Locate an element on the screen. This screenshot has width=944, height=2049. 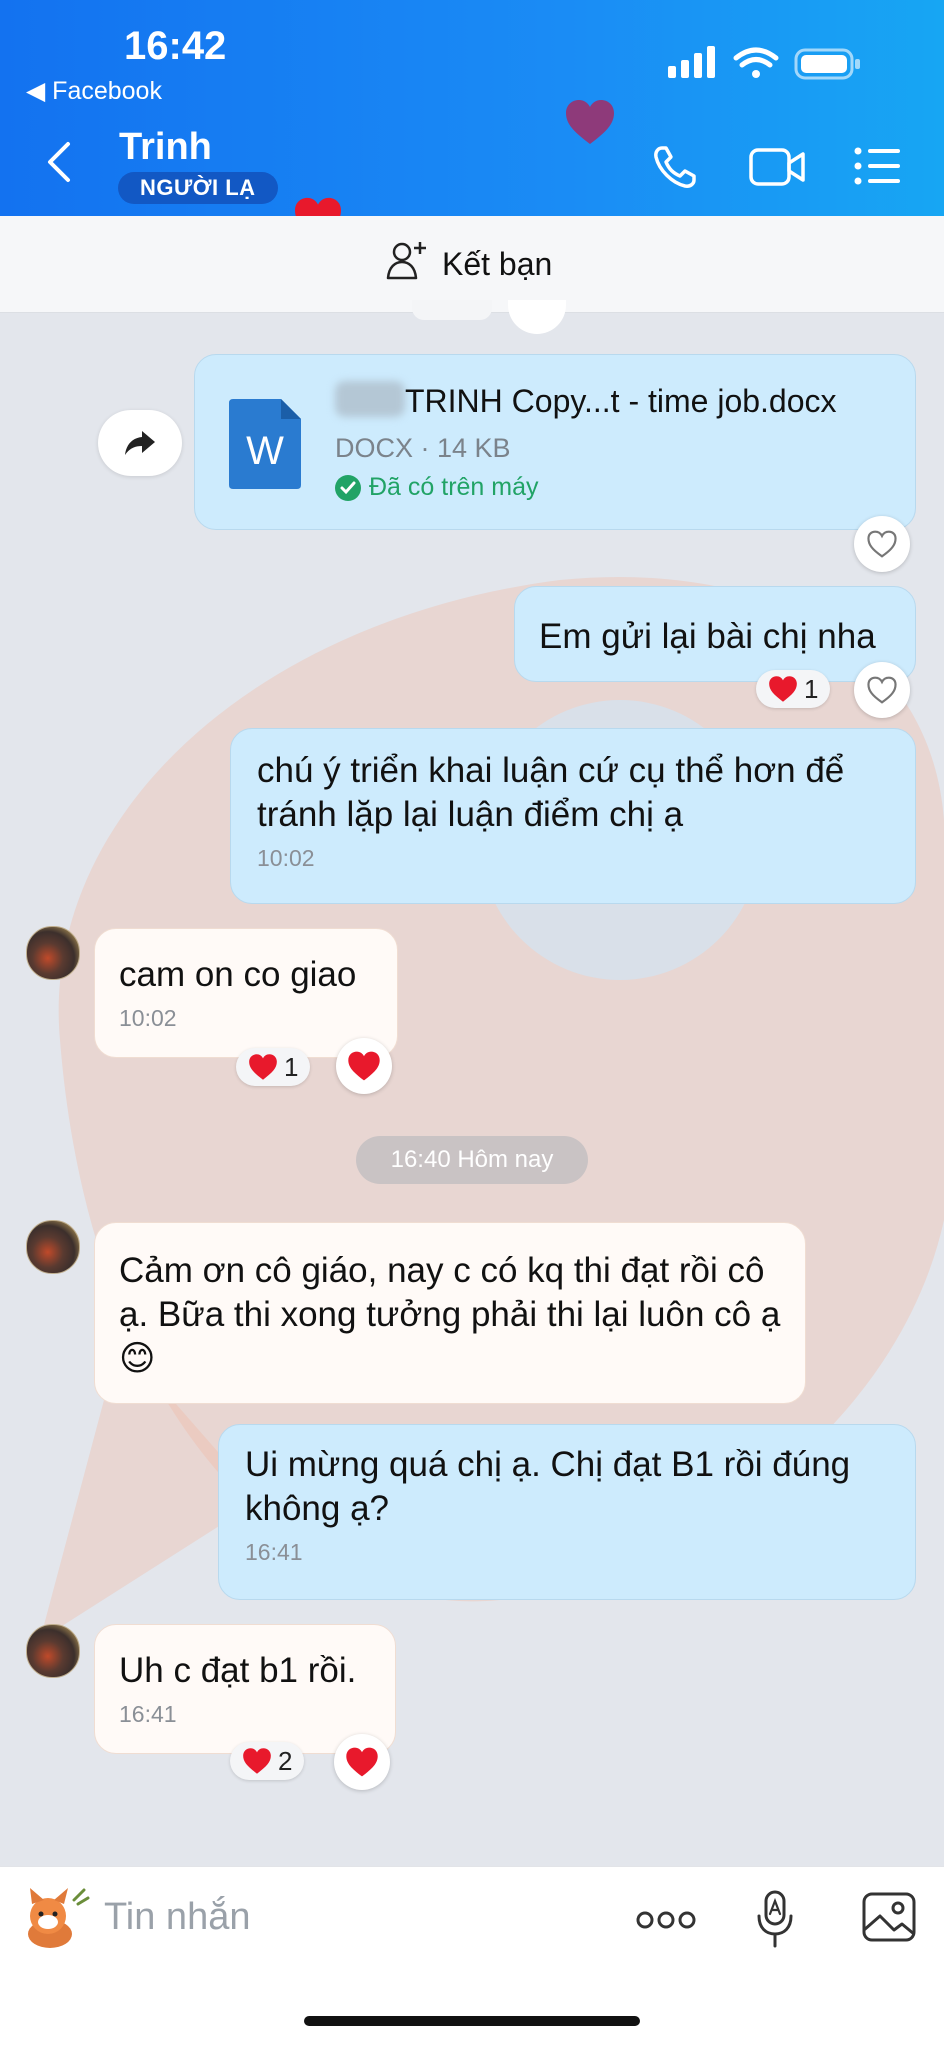
message-text: cam on co giao is located at coordinates (238, 974).